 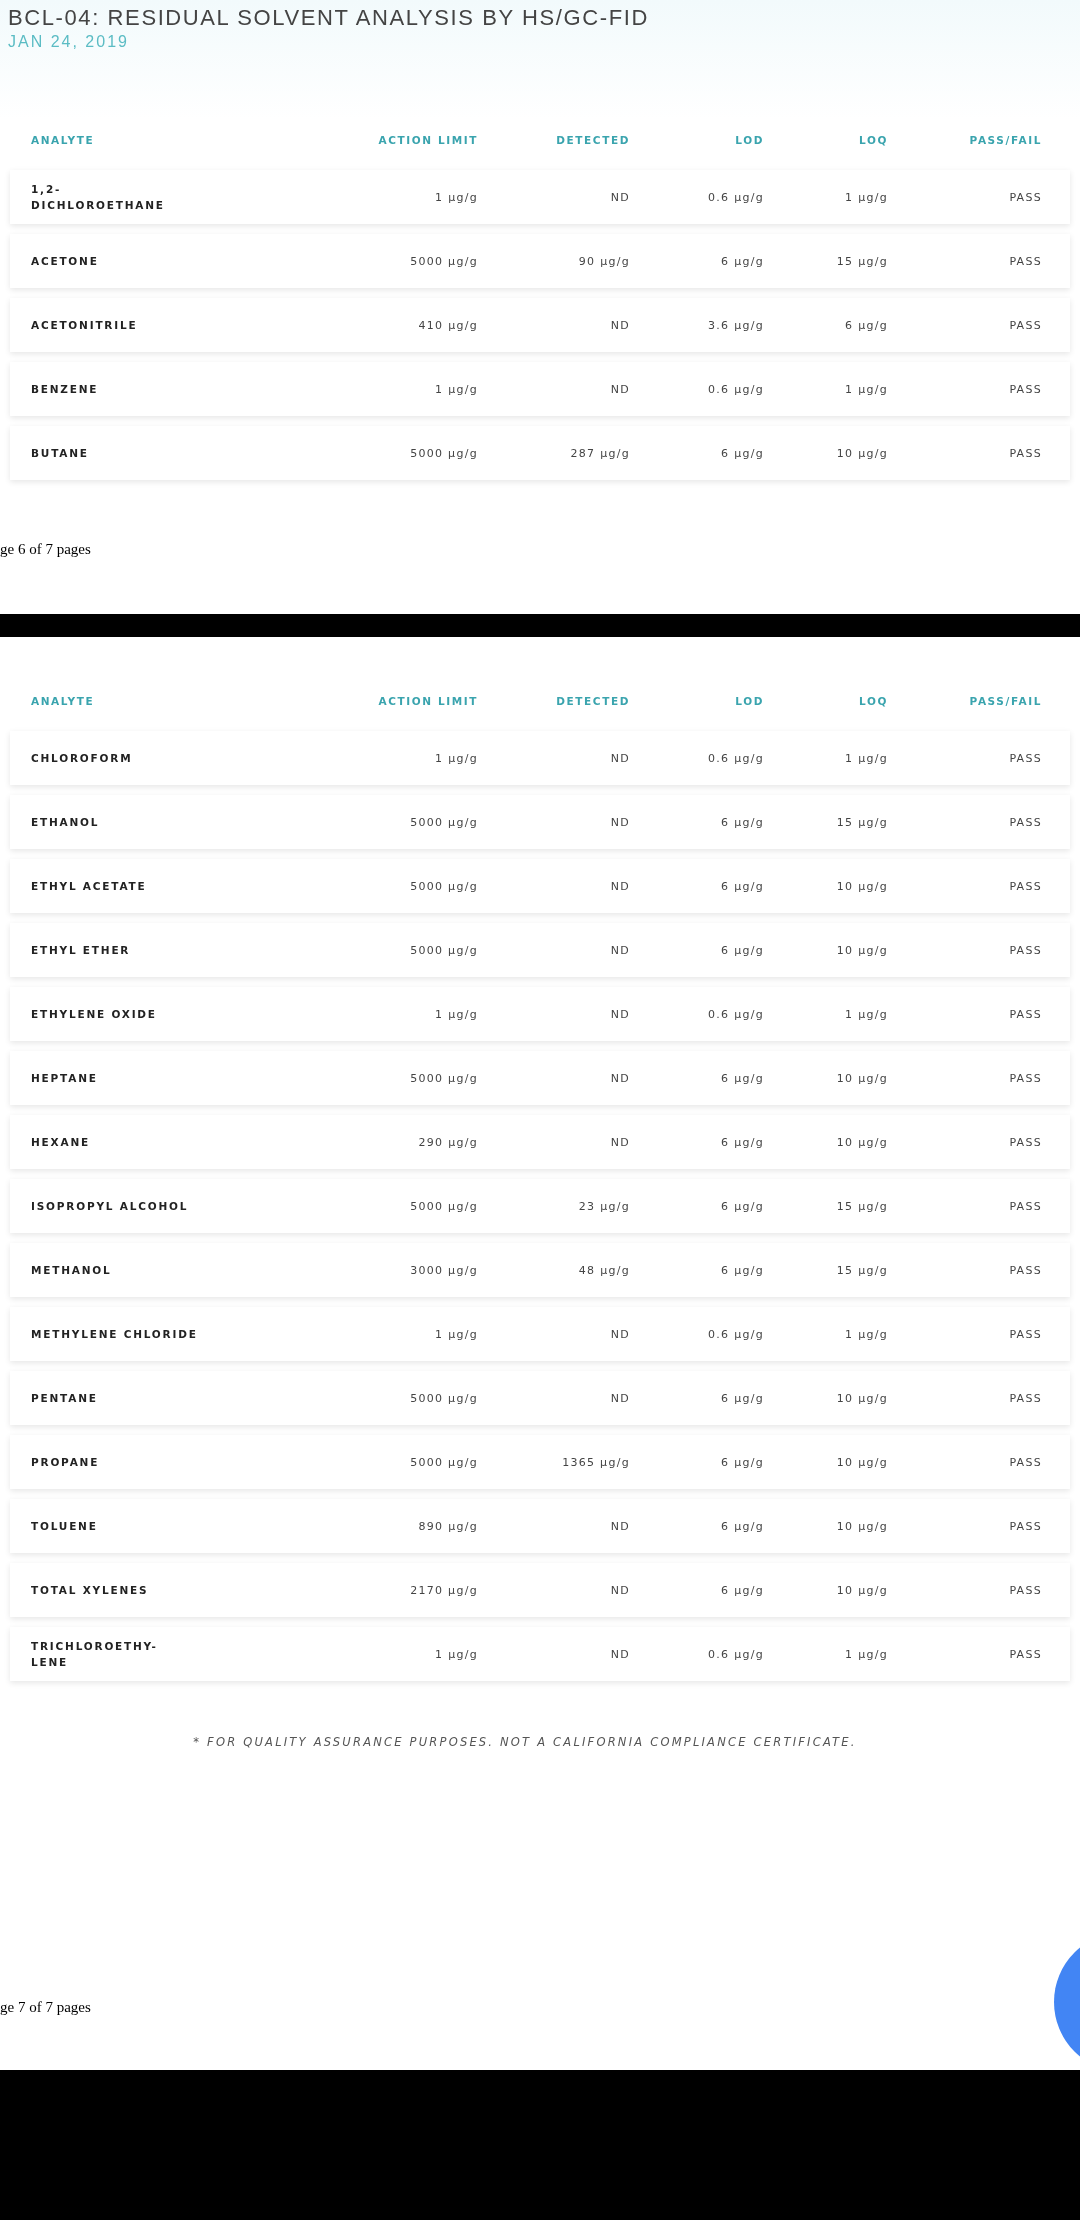 I want to click on analyte-name: METHANOL, so click(x=72, y=1270).